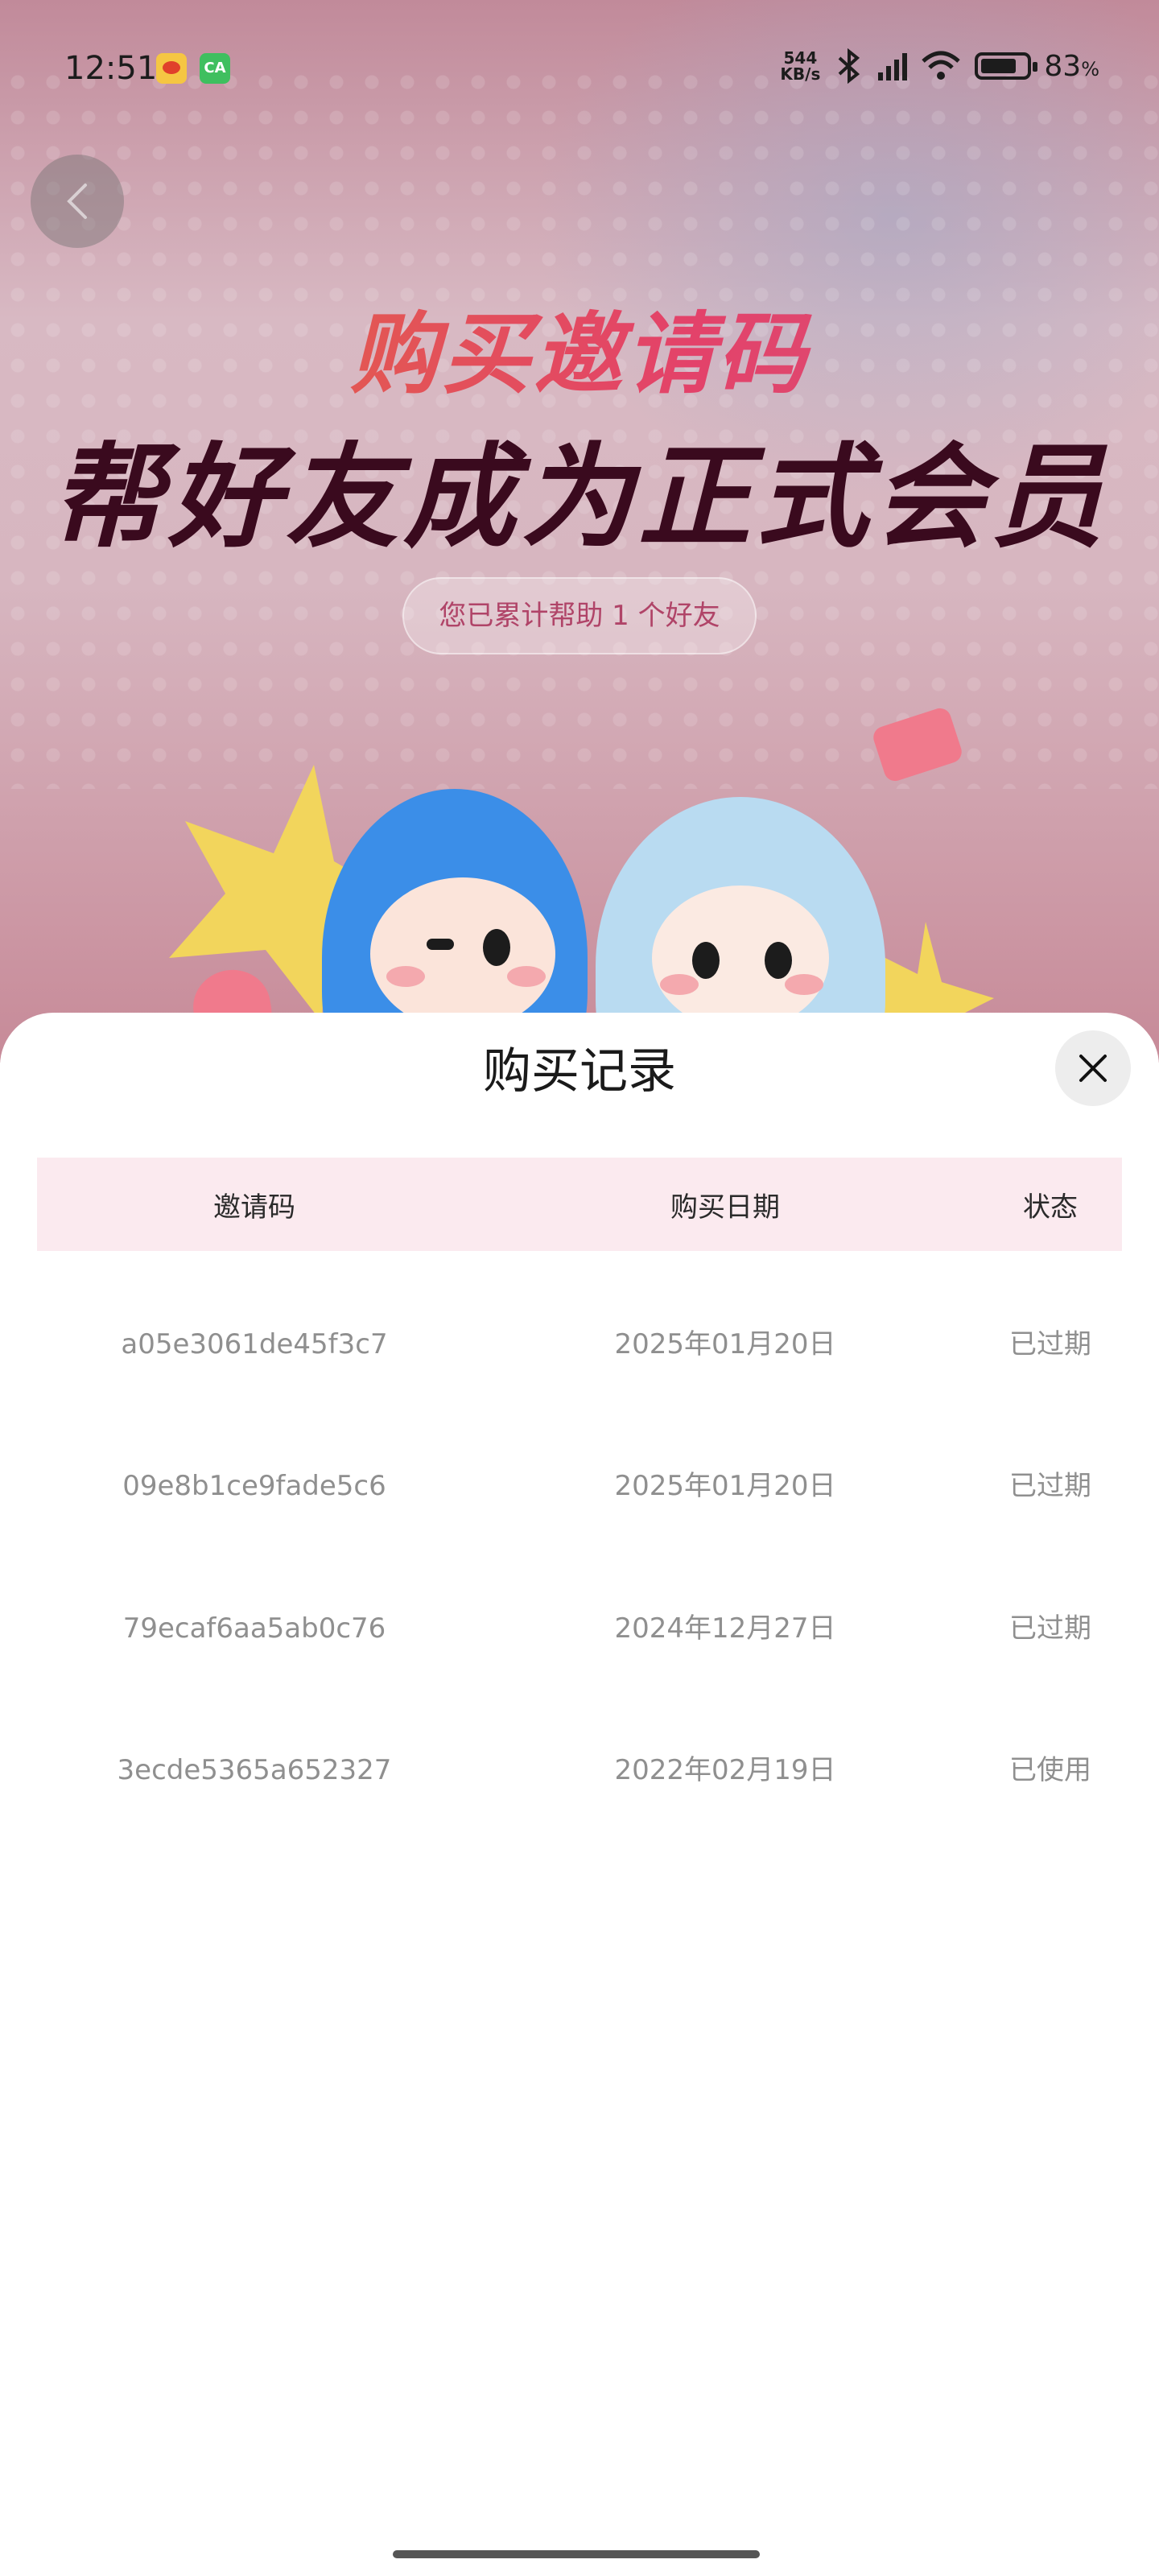 This screenshot has height=2576, width=1159. I want to click on character-blue-face, so click(462, 953).